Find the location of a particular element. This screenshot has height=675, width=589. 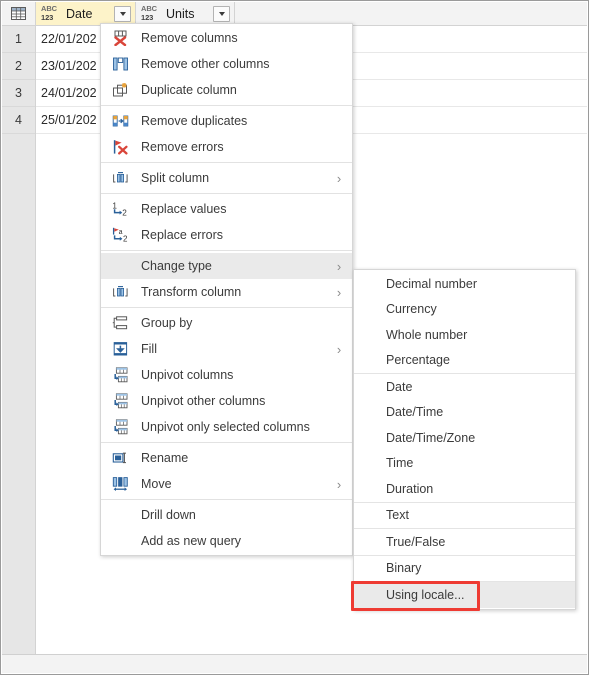

submenu-item-binary: Binary is located at coordinates (464, 569).